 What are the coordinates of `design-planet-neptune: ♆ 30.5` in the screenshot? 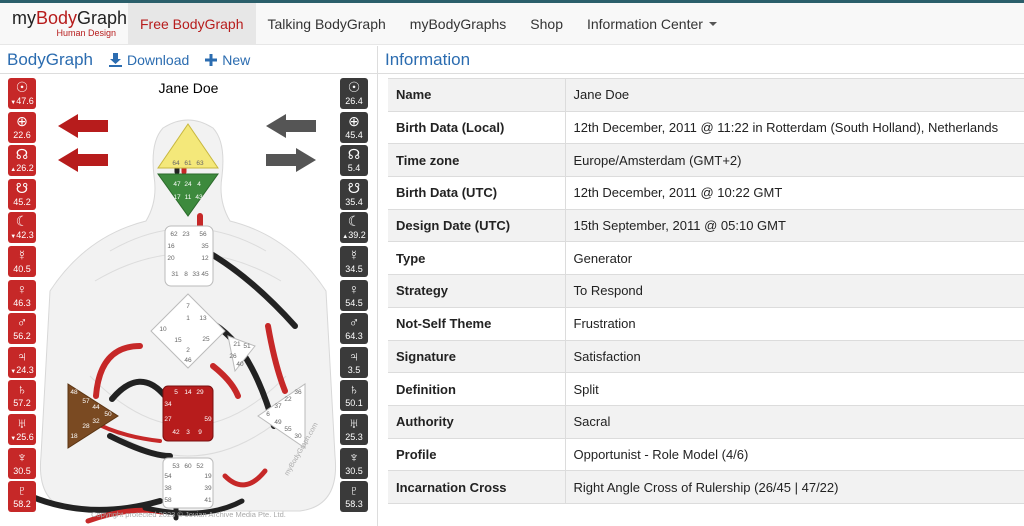 It's located at (22, 463).